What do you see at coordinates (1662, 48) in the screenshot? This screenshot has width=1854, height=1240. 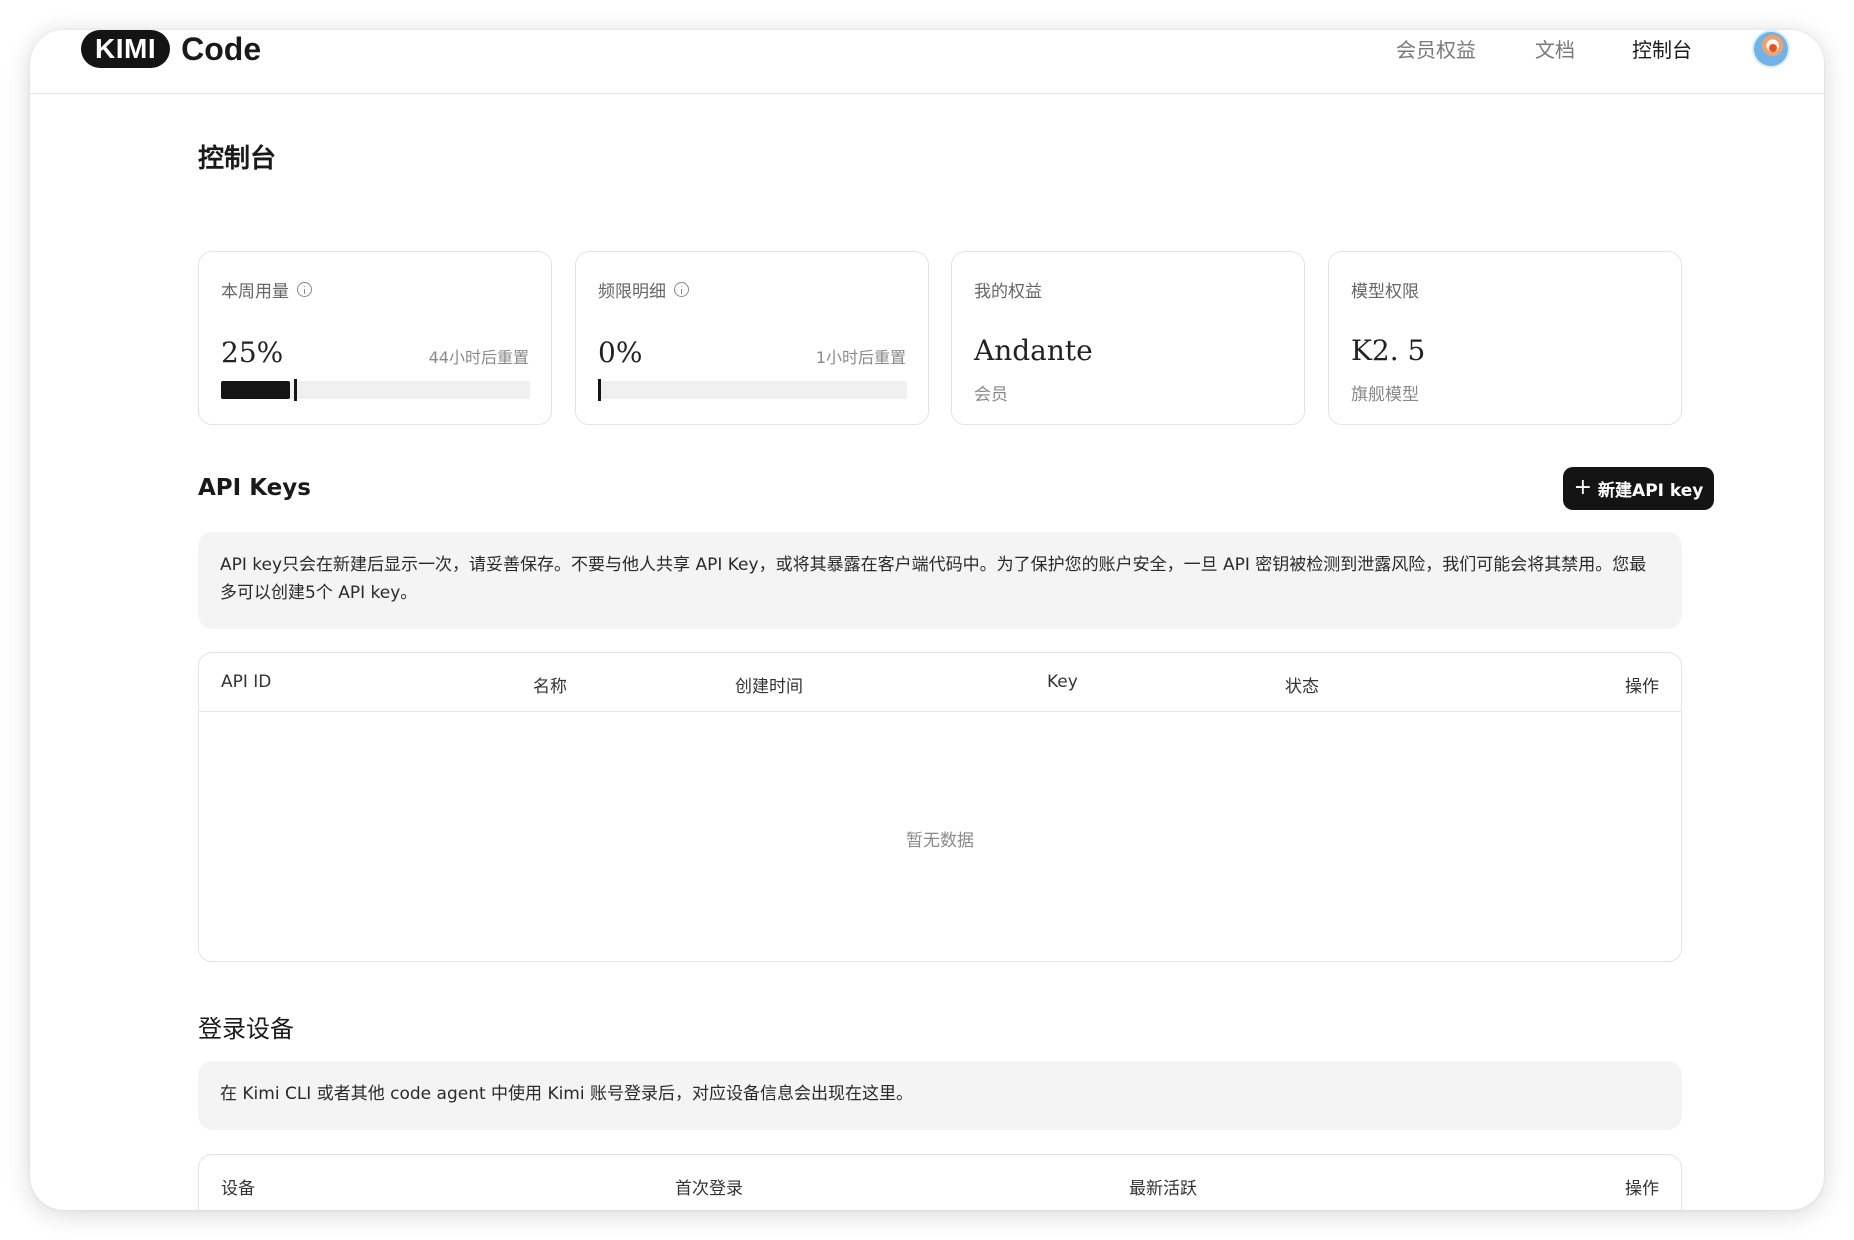 I see `nav-item-console: 控制台` at bounding box center [1662, 48].